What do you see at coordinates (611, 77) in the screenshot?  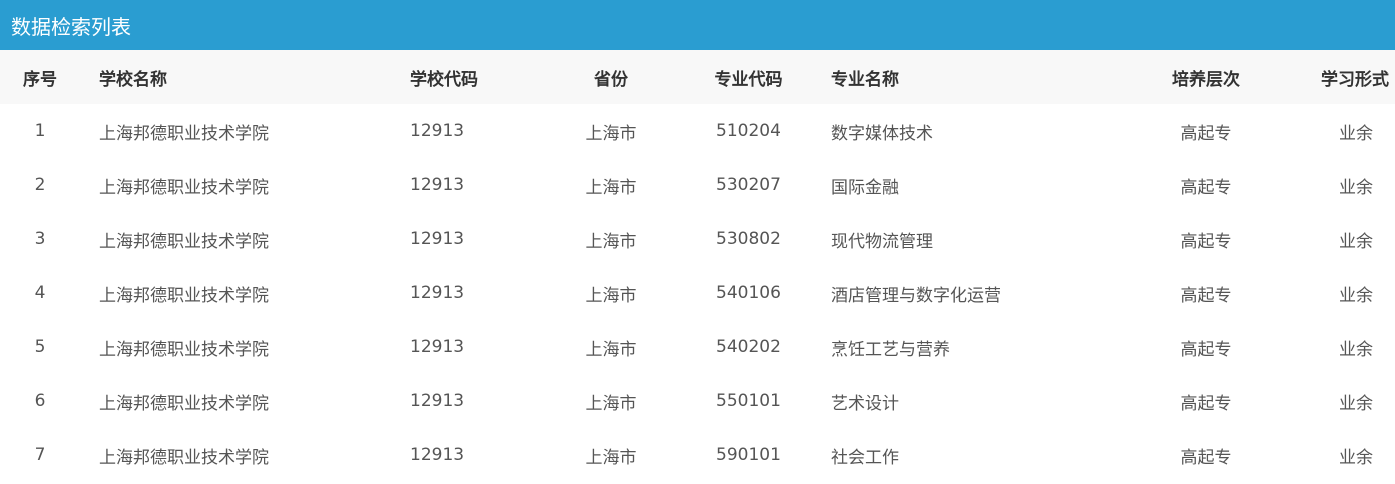 I see `column-header-province: 省份` at bounding box center [611, 77].